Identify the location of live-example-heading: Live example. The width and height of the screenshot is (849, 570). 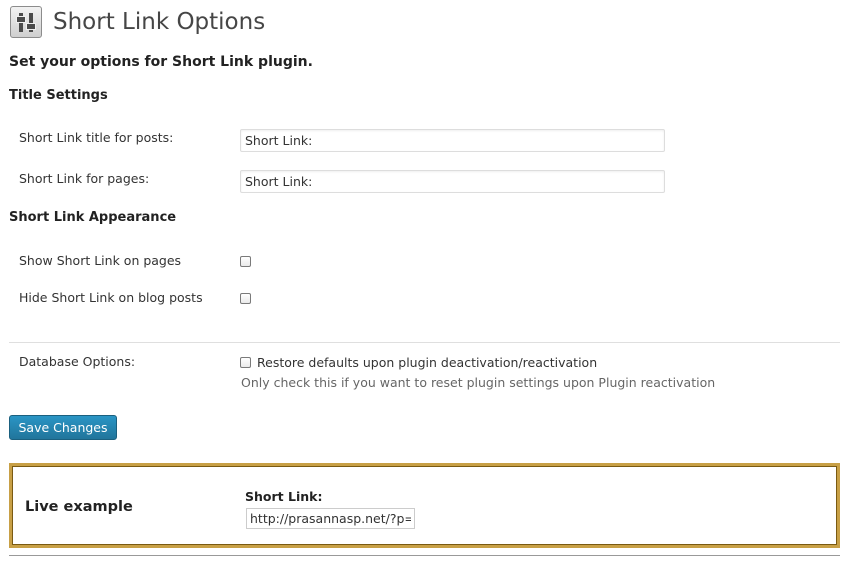
(79, 507).